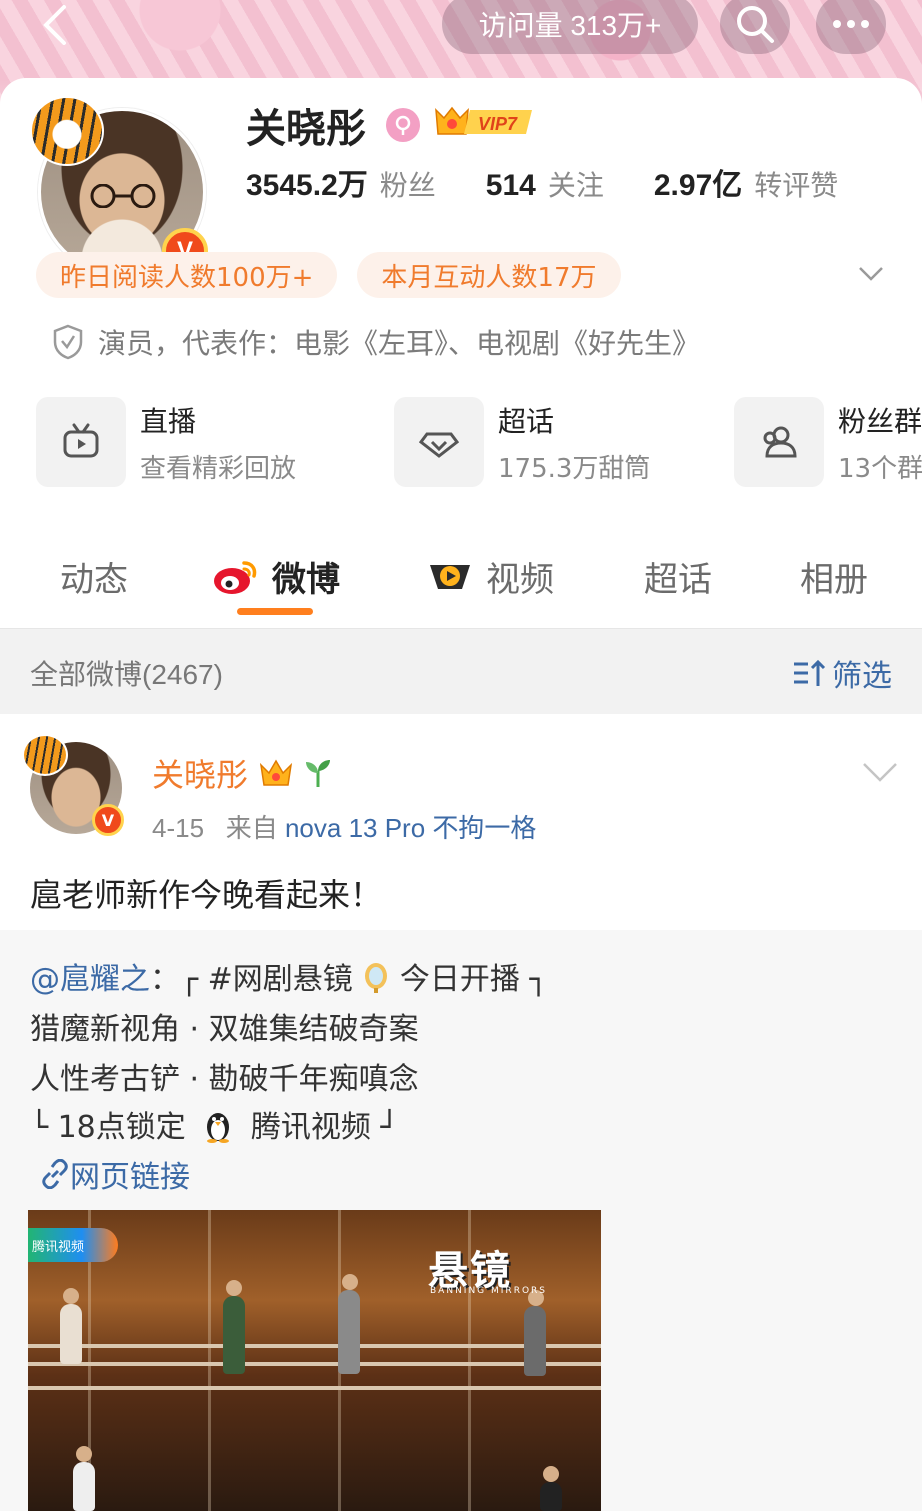  Describe the element at coordinates (251, 828) in the screenshot. I see `post-source-prefix: 来自` at that location.